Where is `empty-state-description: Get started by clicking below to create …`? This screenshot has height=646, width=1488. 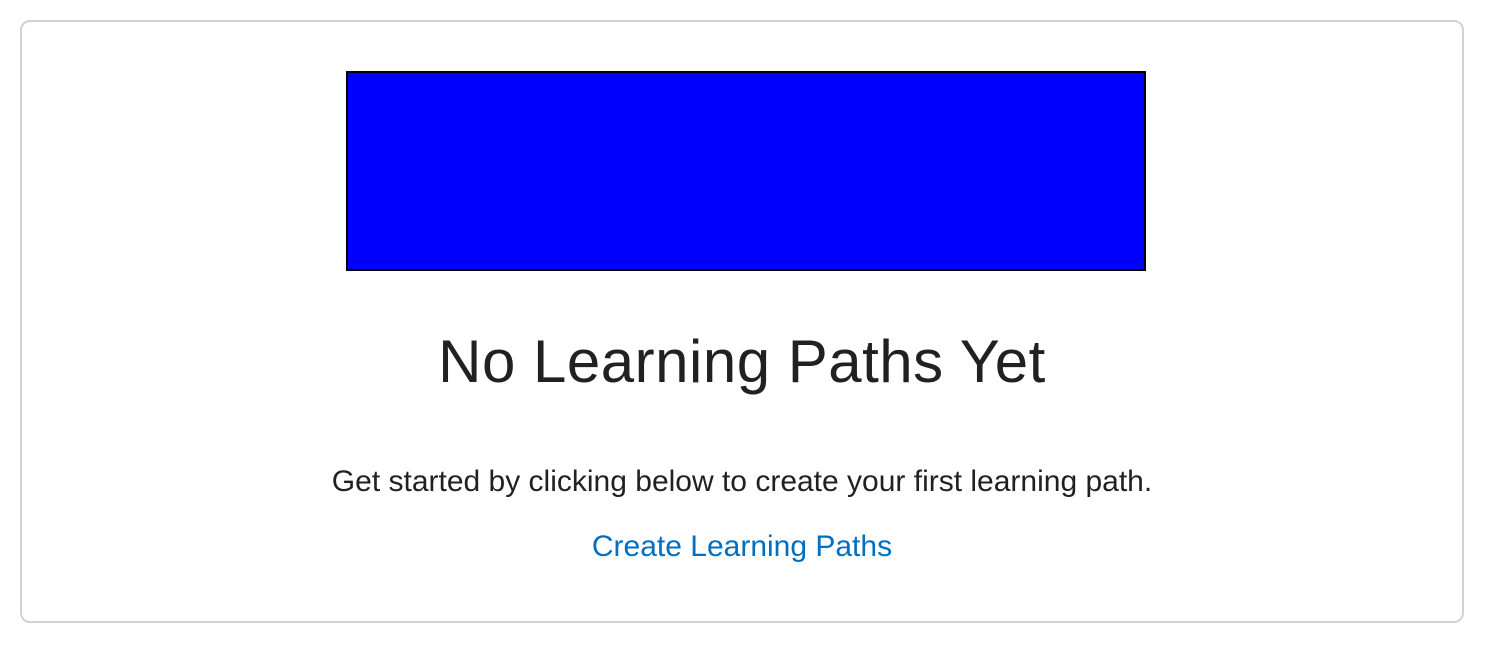 empty-state-description: Get started by clicking below to create … is located at coordinates (742, 481).